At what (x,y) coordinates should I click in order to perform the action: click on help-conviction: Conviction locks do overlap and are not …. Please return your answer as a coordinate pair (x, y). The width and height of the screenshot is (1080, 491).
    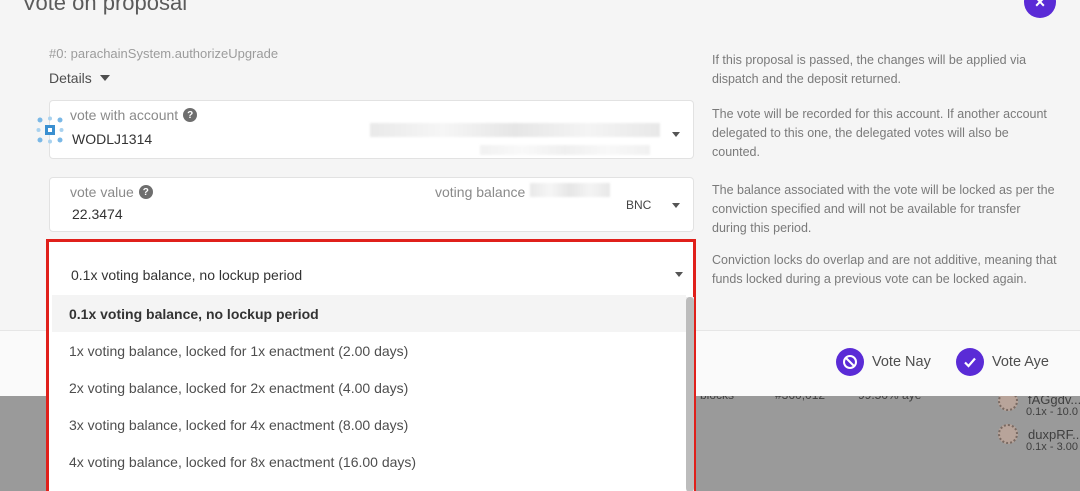
    Looking at the image, I should click on (884, 269).